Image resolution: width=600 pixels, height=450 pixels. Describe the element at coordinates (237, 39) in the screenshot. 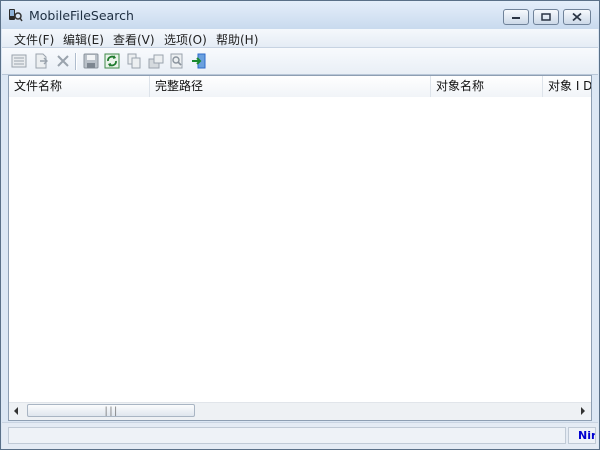

I see `menu-help: 帮助(H)` at that location.